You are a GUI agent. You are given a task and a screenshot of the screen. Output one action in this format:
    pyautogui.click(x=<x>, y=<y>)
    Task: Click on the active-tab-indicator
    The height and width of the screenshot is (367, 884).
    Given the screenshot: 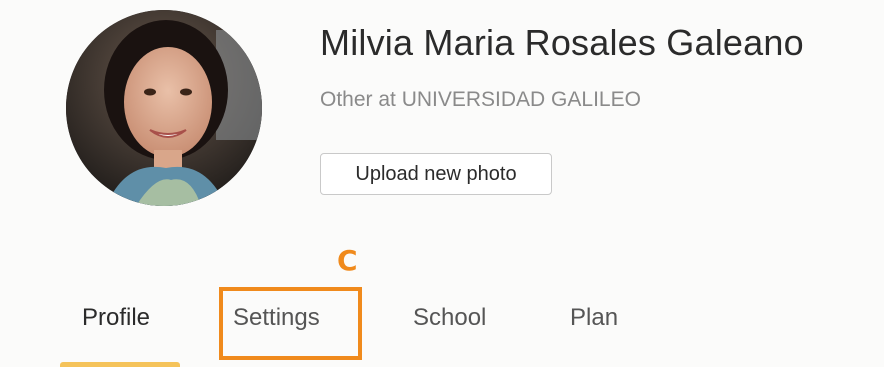 What is the action you would take?
    pyautogui.click(x=120, y=364)
    